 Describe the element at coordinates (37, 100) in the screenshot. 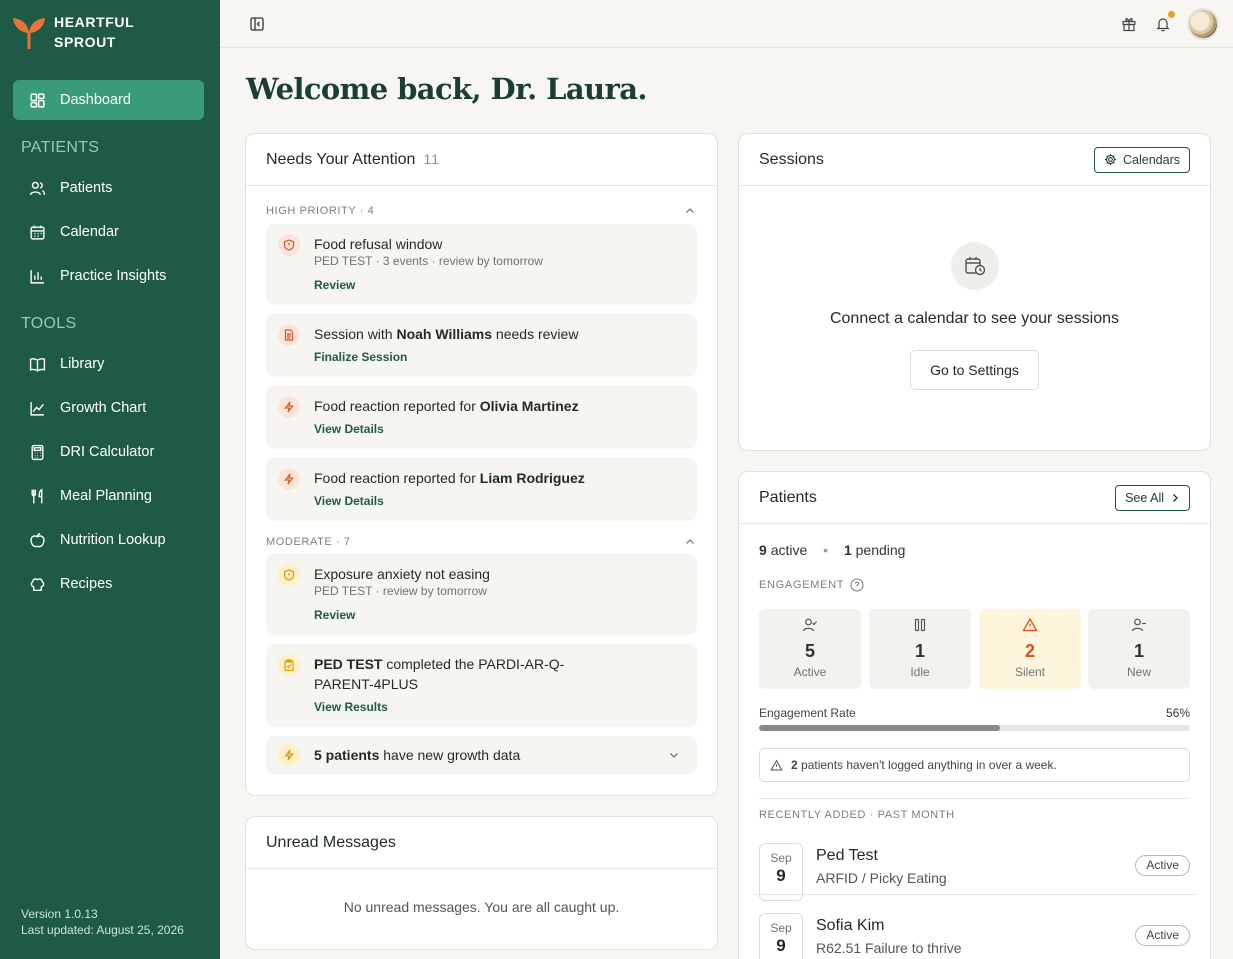

I see `grid-icon` at that location.